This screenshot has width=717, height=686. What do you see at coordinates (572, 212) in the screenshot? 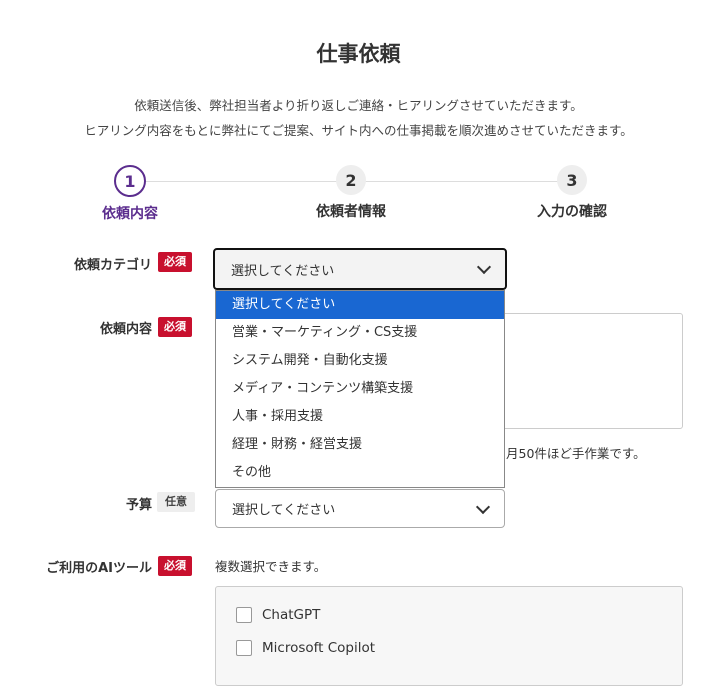
I see `step-3-label: 入力の確認` at bounding box center [572, 212].